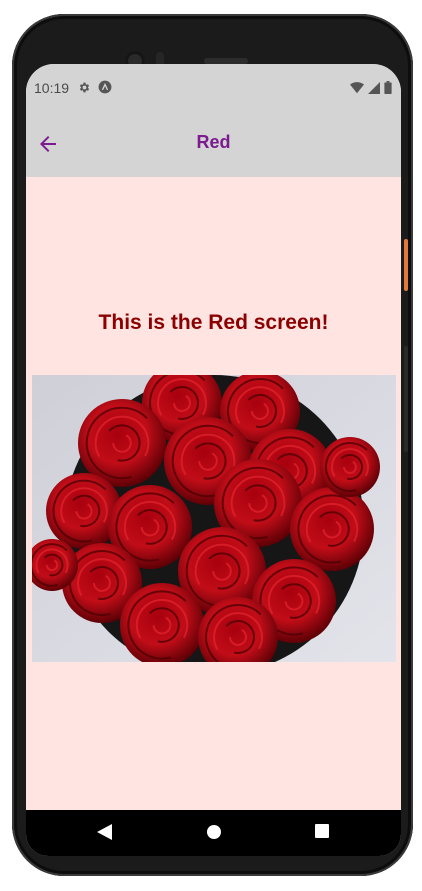 The image size is (422, 891). What do you see at coordinates (105, 87) in the screenshot?
I see `app-notification-icon` at bounding box center [105, 87].